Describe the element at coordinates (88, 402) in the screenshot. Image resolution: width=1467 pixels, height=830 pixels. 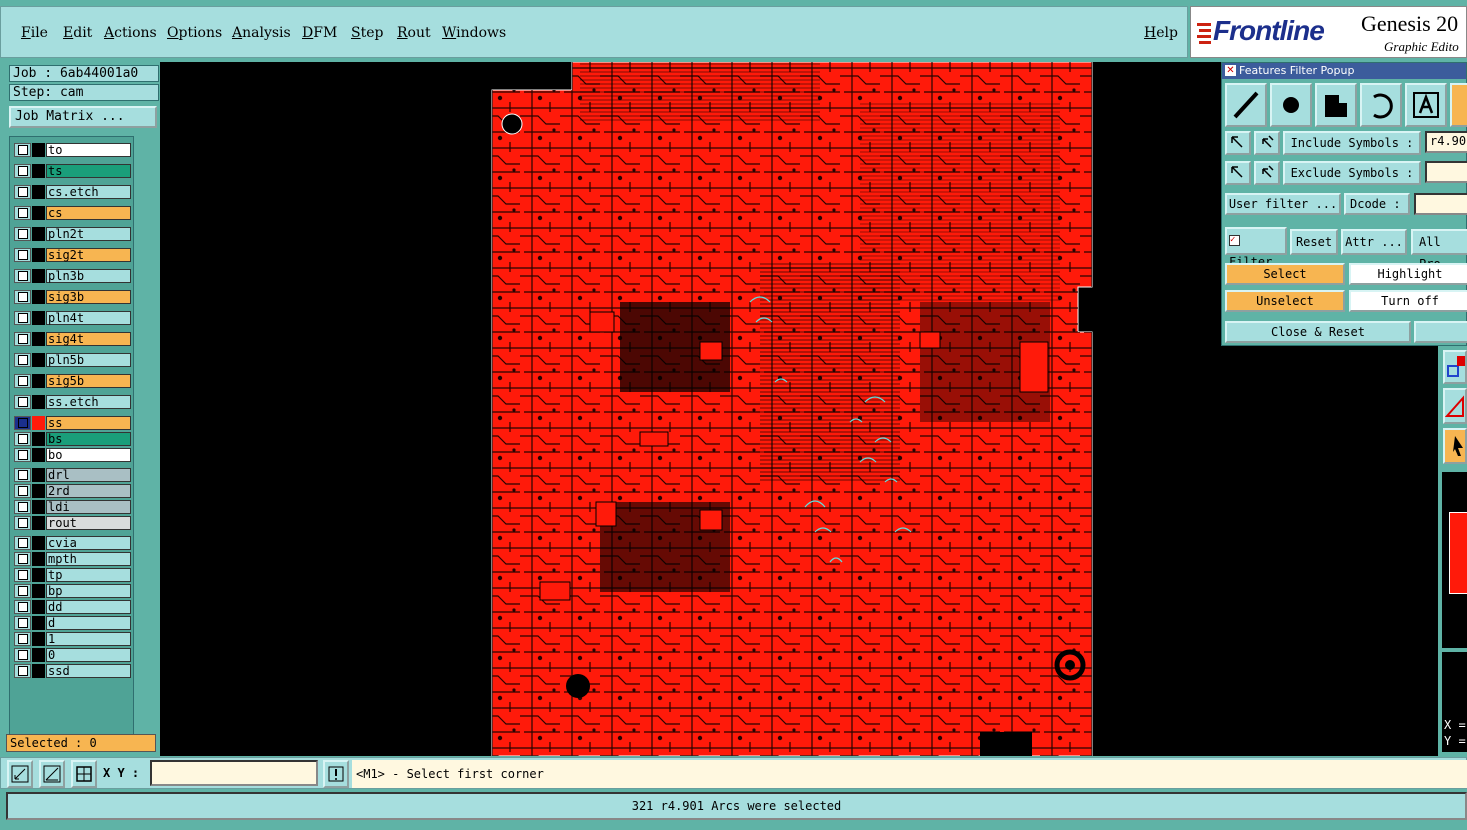
I see `layer-name: ss.etch` at that location.